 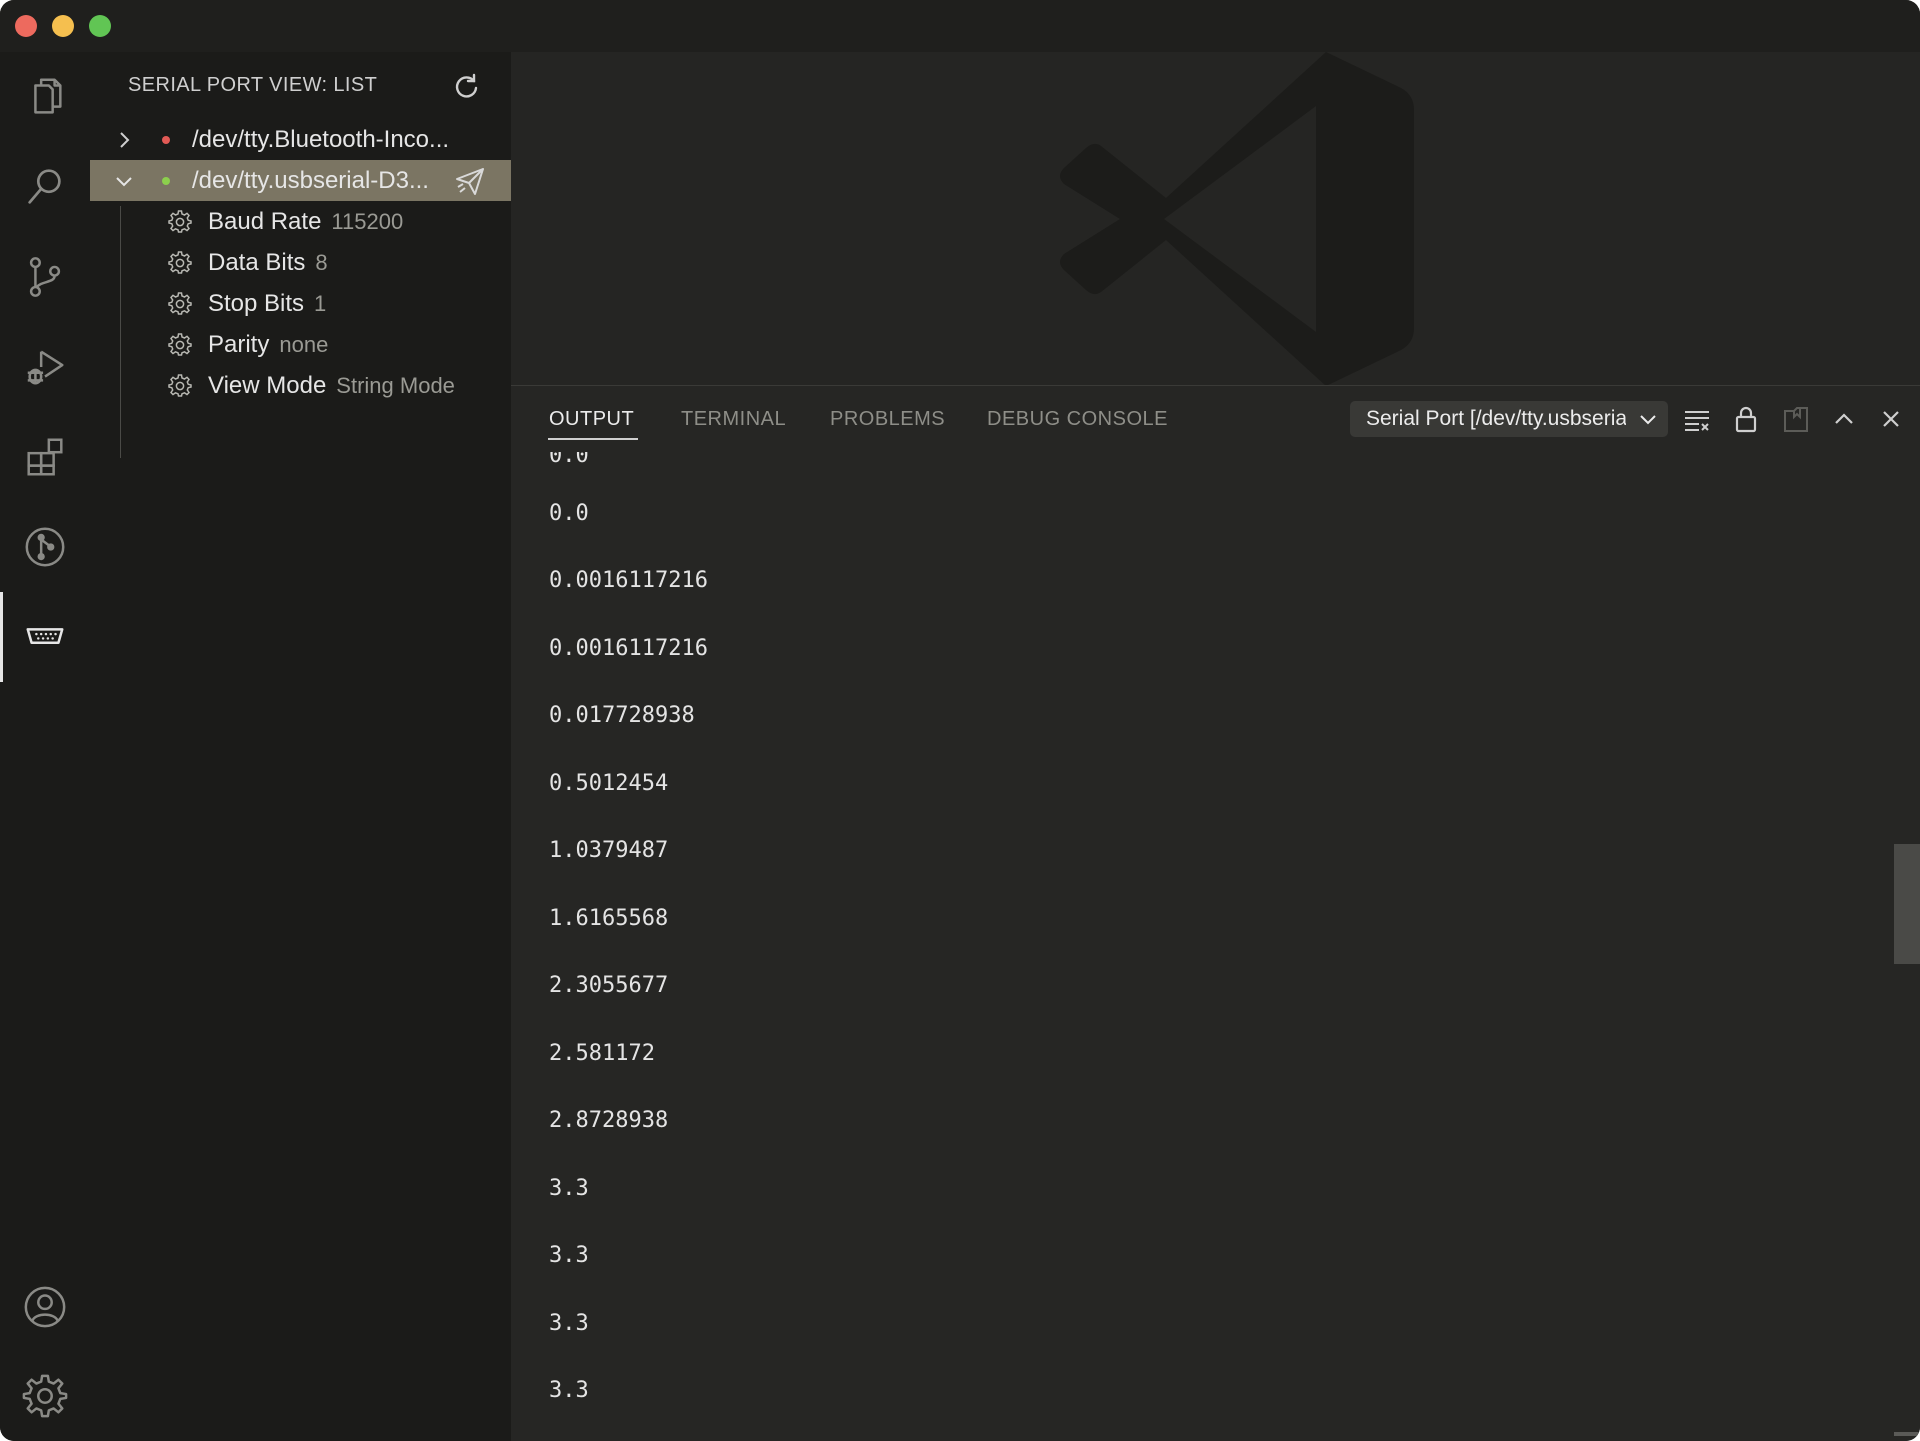 I want to click on git-graph-activity, so click(x=45, y=547).